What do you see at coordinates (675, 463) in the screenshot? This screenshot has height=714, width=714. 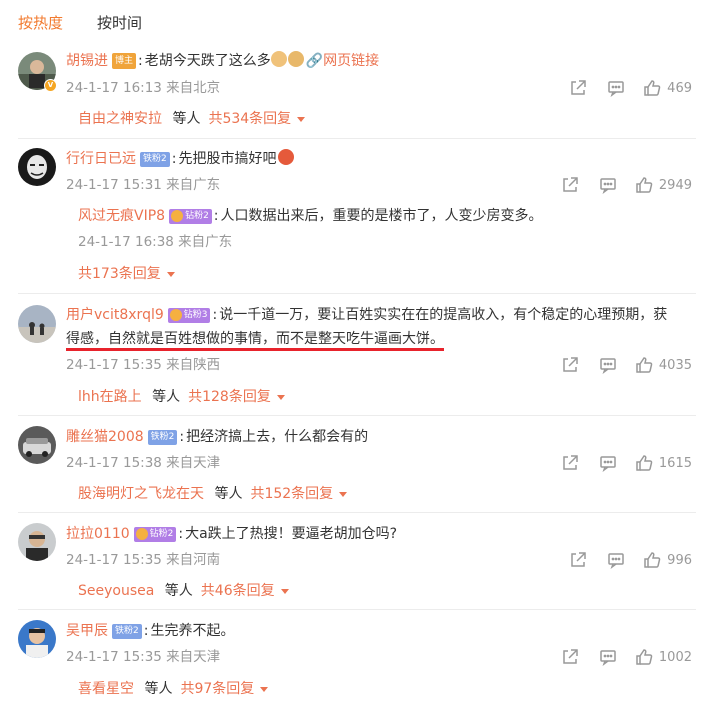 I see `like-count: 1615` at bounding box center [675, 463].